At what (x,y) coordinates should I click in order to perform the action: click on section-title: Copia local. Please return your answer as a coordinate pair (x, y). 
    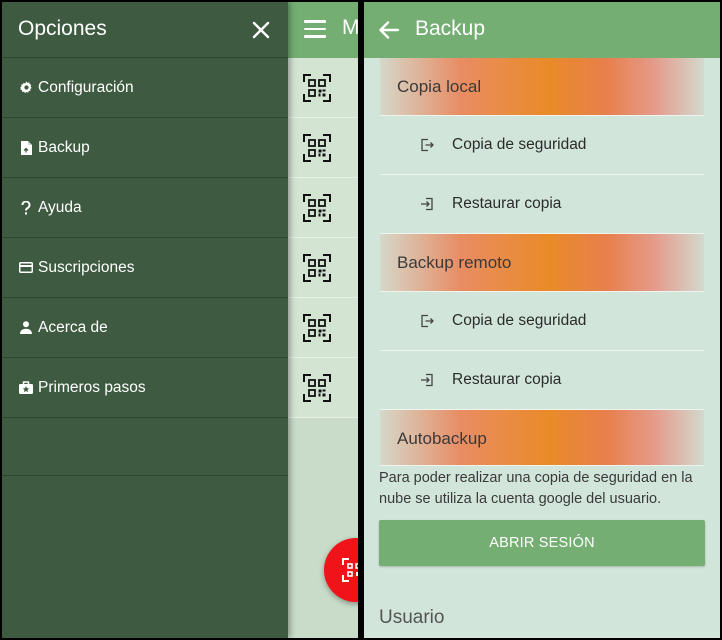
    Looking at the image, I should click on (439, 86).